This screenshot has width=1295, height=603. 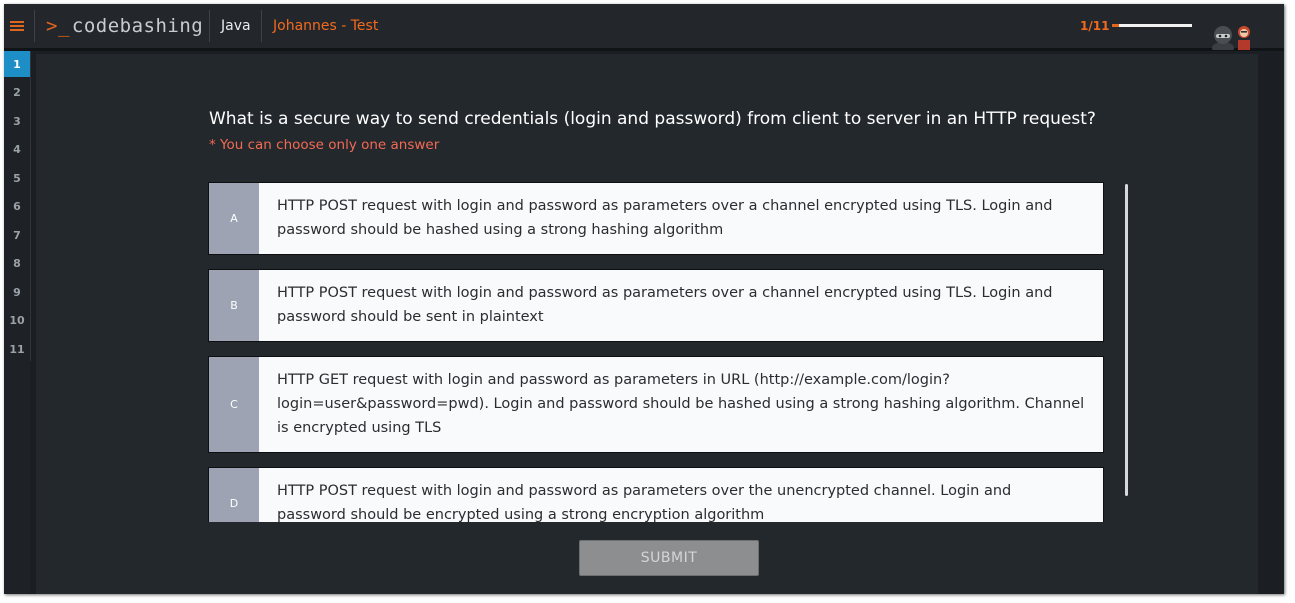 What do you see at coordinates (17, 235) in the screenshot?
I see `sidebar-item-7: 7` at bounding box center [17, 235].